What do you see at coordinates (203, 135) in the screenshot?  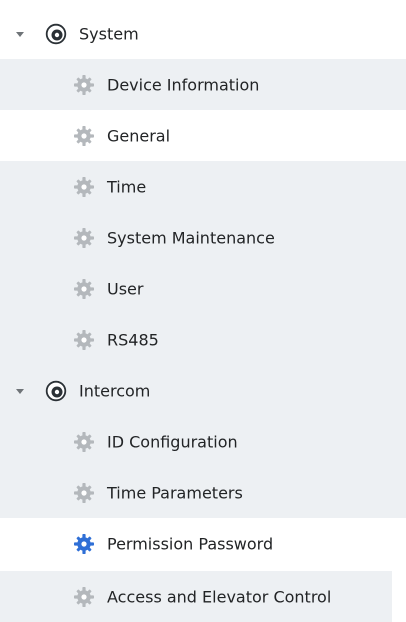 I see `tree-item-general: General` at bounding box center [203, 135].